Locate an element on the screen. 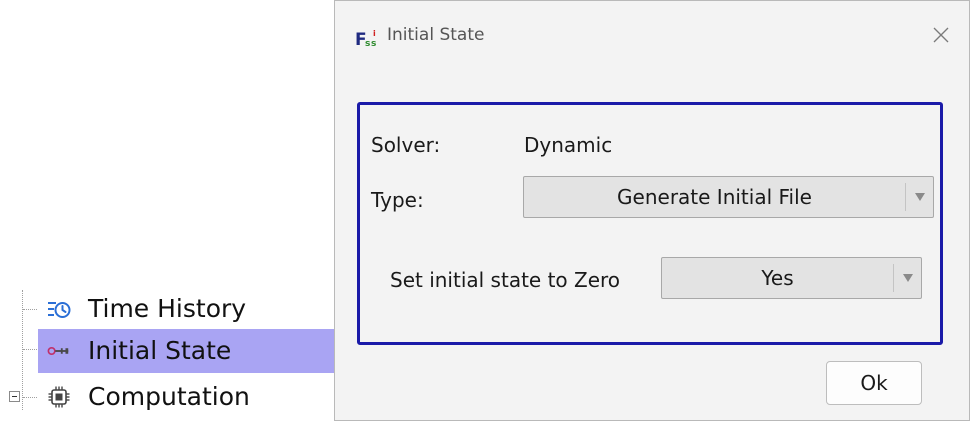  key-icon is located at coordinates (59, 351).